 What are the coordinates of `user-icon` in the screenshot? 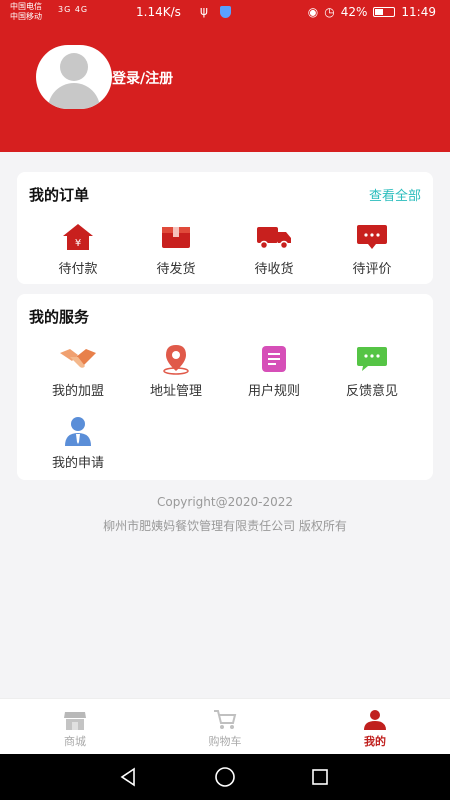 It's located at (78, 431).